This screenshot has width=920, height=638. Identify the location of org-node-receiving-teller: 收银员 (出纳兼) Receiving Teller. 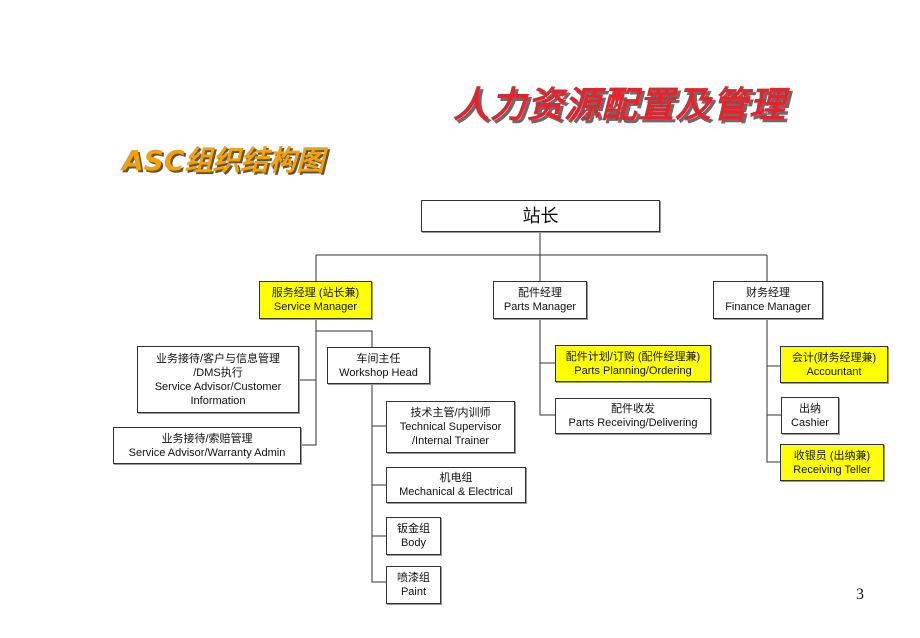
(832, 462).